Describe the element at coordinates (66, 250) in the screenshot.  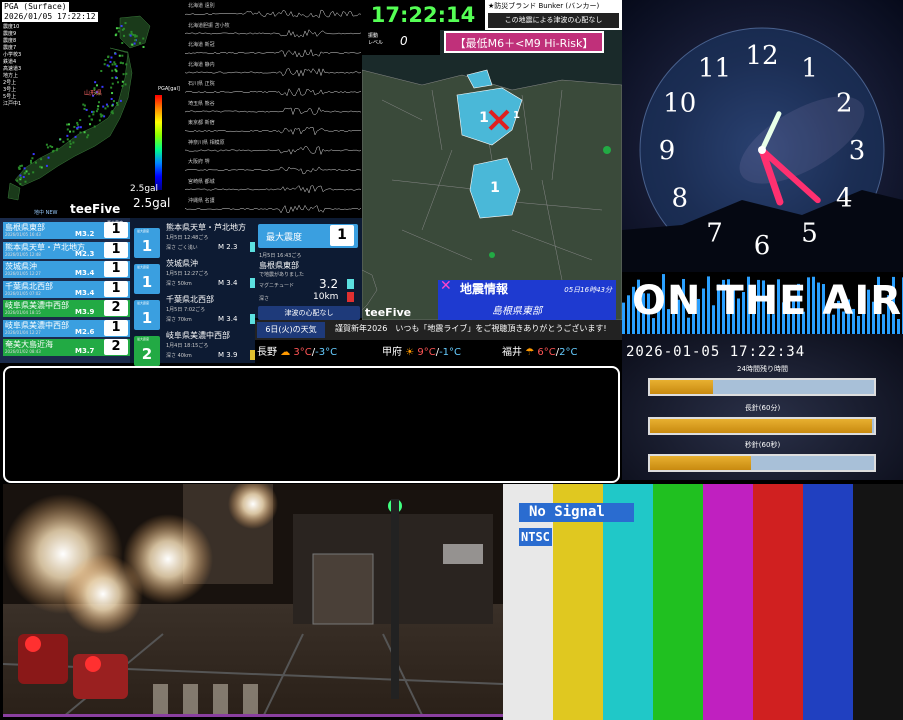
I see `quake-list-item: 熊本県天草・芦北地方 2026/01/05 12:48 M2.3 1` at that location.